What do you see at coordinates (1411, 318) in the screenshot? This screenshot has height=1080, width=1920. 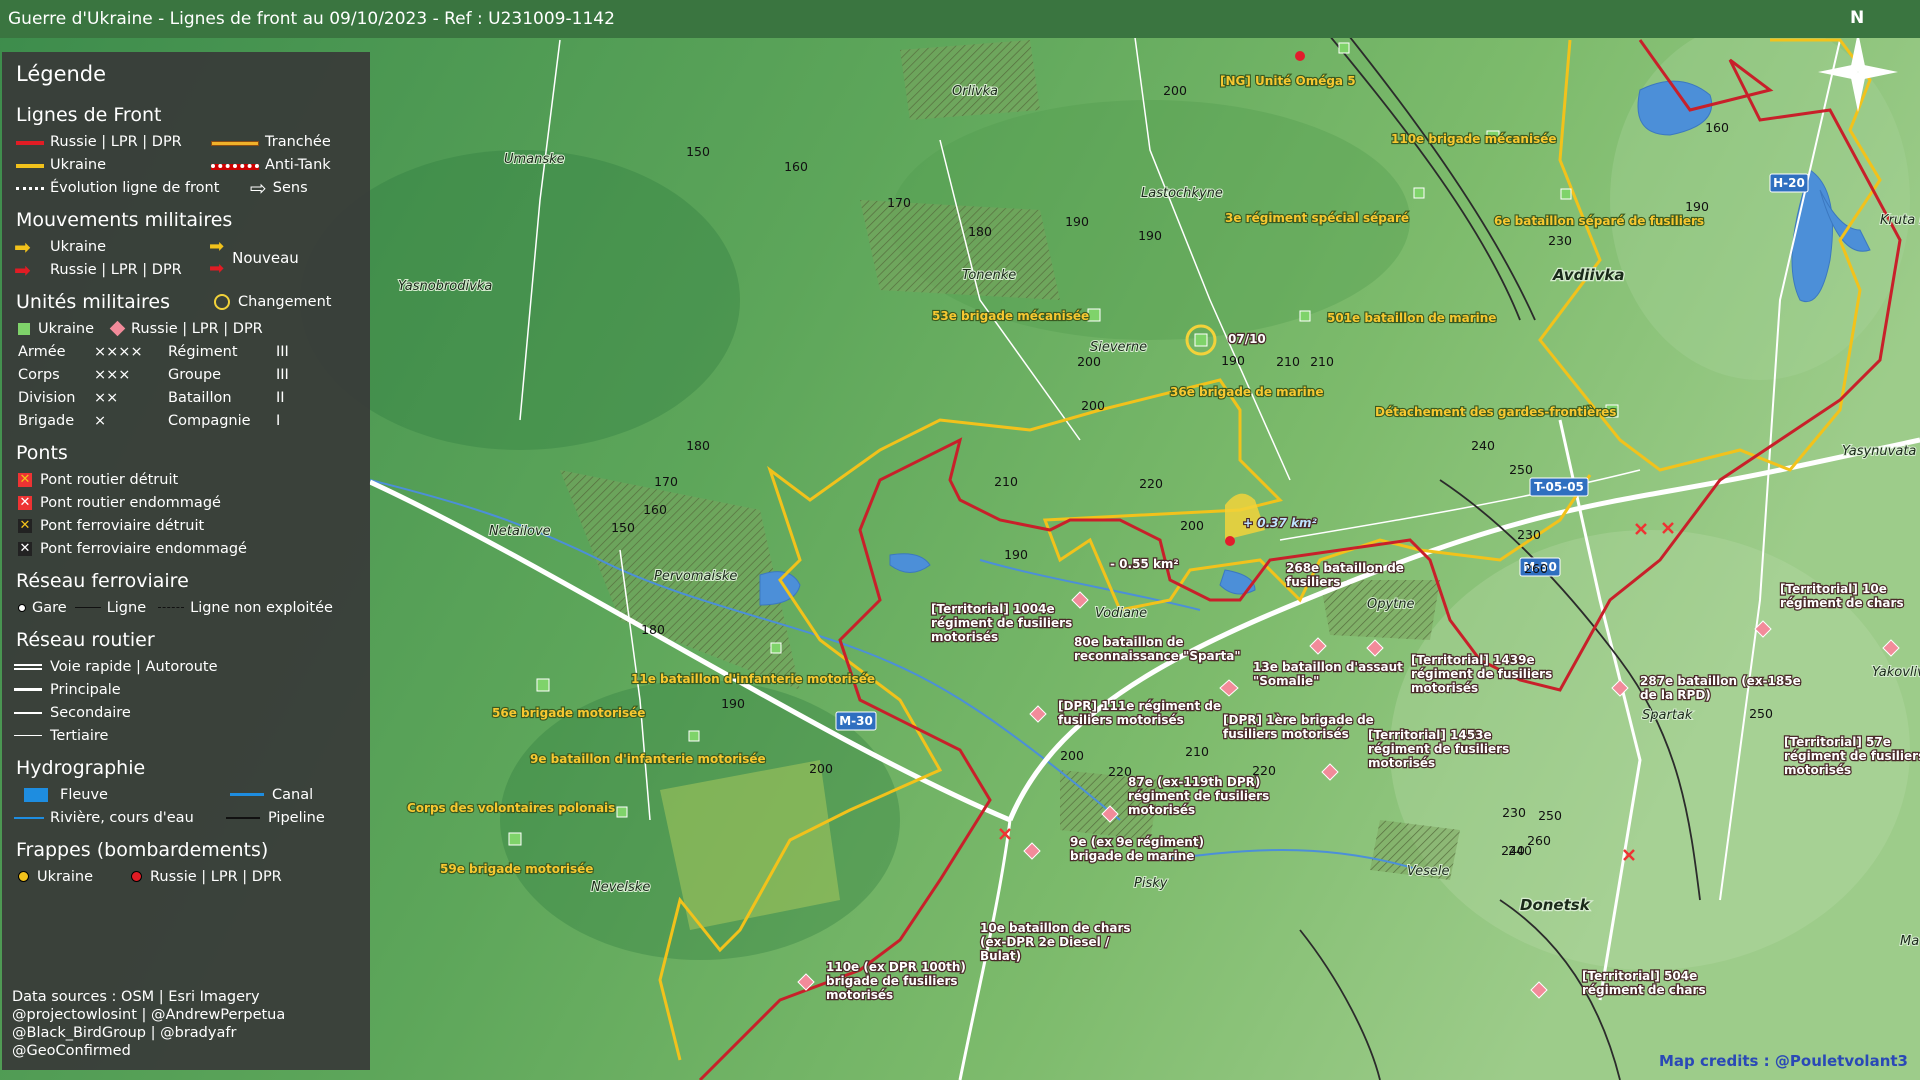 I see `ukraine-unit-label: 501e bataillon de marine` at bounding box center [1411, 318].